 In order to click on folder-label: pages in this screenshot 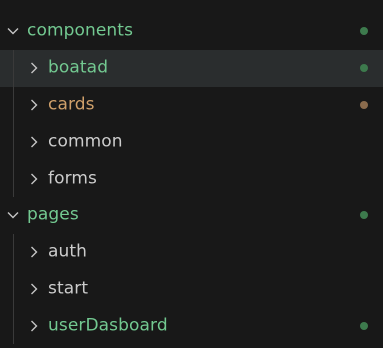, I will do `click(53, 214)`.